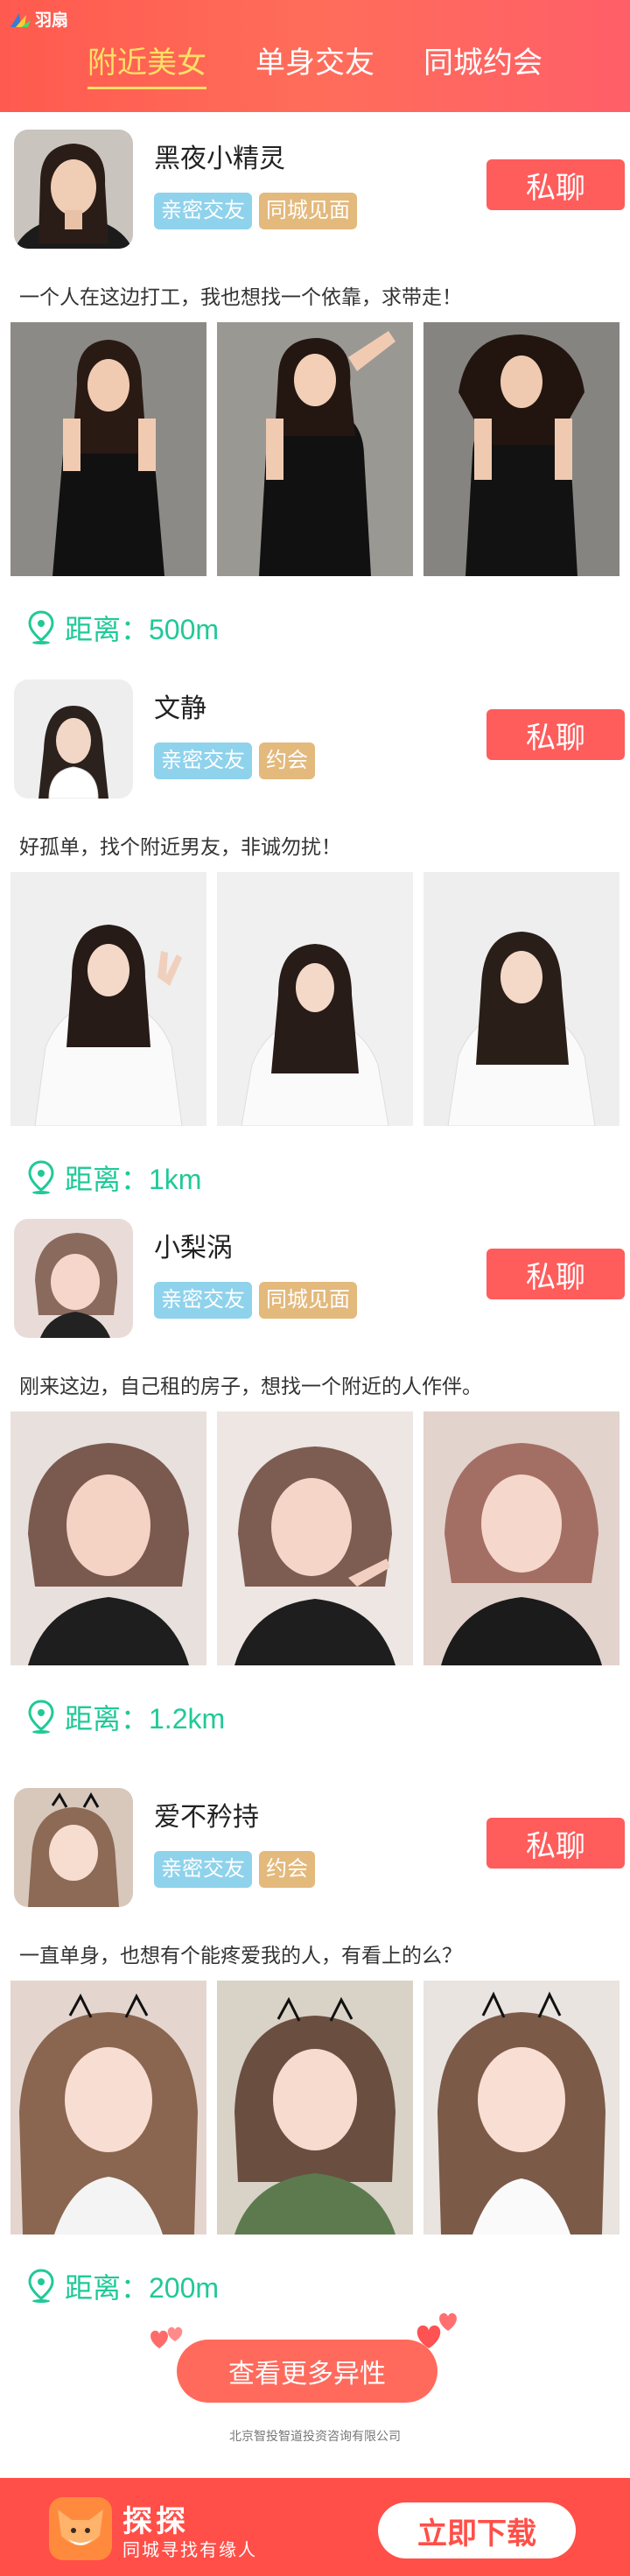 The width and height of the screenshot is (630, 2576). Describe the element at coordinates (206, 1817) in the screenshot. I see `profile-name: 爱不矜持` at that location.